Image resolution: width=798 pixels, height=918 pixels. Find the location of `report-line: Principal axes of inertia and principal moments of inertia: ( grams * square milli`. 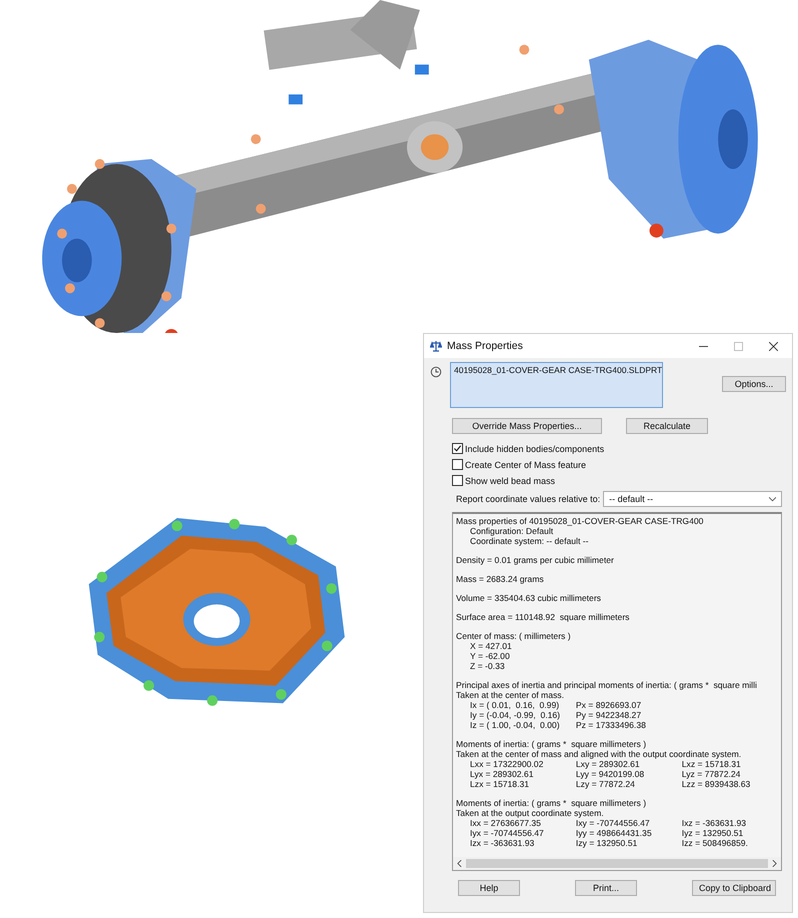

report-line: Principal axes of inertia and principal moments of inertia: ( grams * square milli is located at coordinates (607, 685).